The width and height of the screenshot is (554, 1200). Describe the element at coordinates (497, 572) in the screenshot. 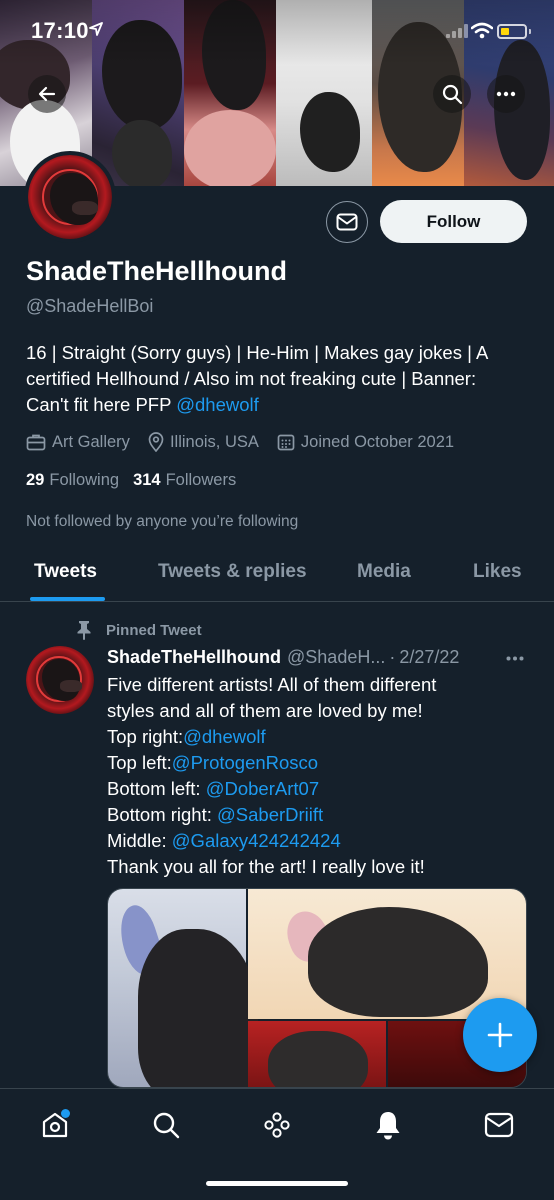

I see `tab-likes: Likes` at that location.